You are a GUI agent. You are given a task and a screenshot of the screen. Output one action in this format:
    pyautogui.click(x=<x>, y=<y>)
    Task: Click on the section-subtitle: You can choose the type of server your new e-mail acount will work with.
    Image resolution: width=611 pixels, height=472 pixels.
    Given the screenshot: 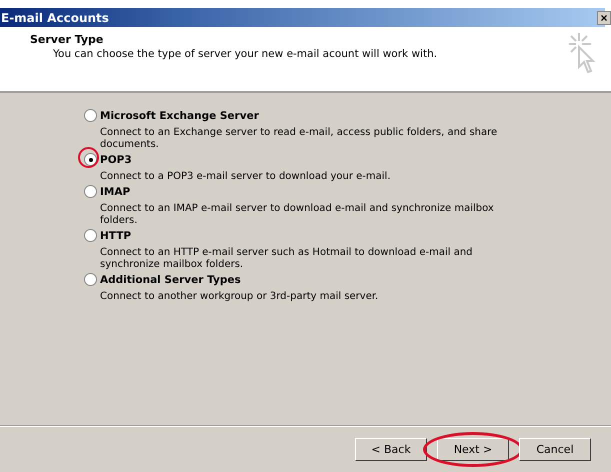 What is the action you would take?
    pyautogui.click(x=245, y=54)
    